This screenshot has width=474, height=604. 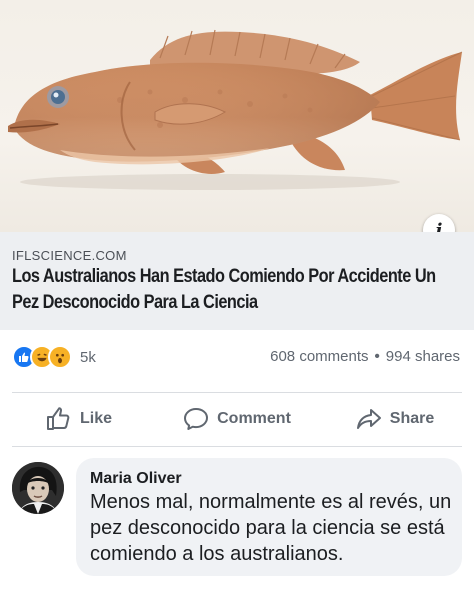 What do you see at coordinates (38, 488) in the screenshot?
I see `avatar` at bounding box center [38, 488].